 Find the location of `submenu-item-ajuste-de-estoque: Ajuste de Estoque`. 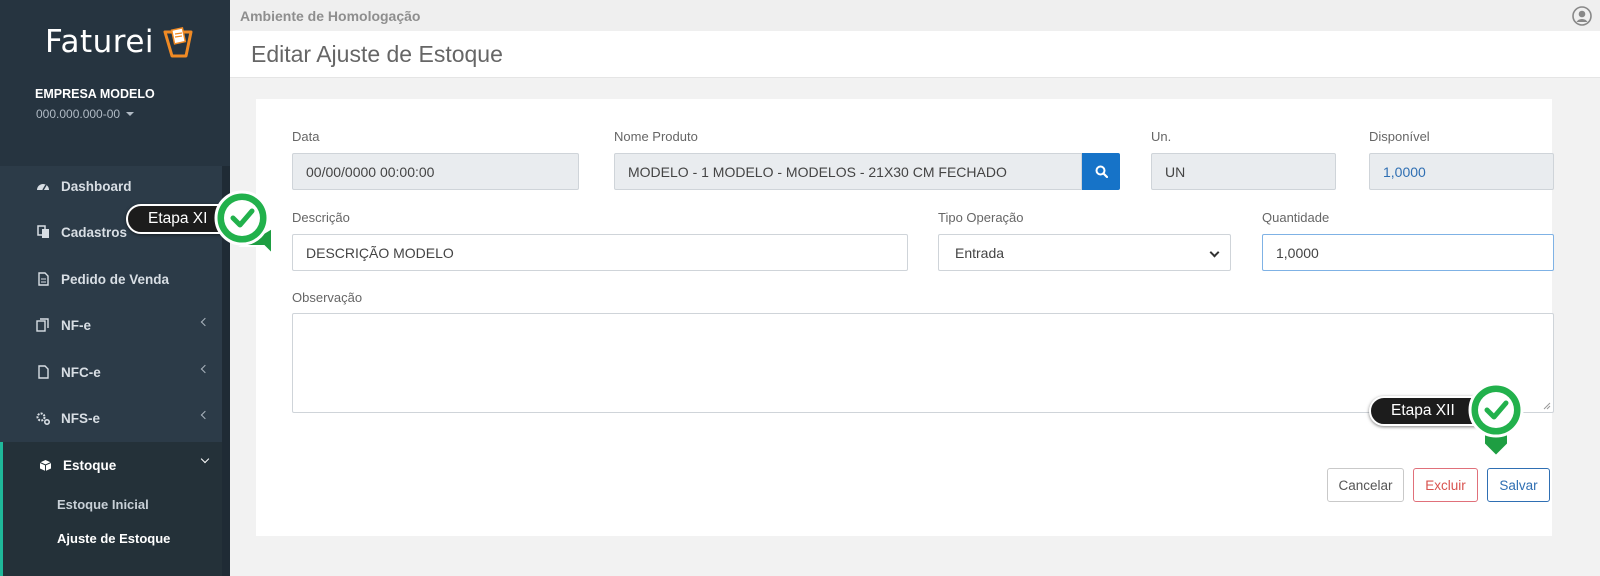

submenu-item-ajuste-de-estoque: Ajuste de Estoque is located at coordinates (113, 538).